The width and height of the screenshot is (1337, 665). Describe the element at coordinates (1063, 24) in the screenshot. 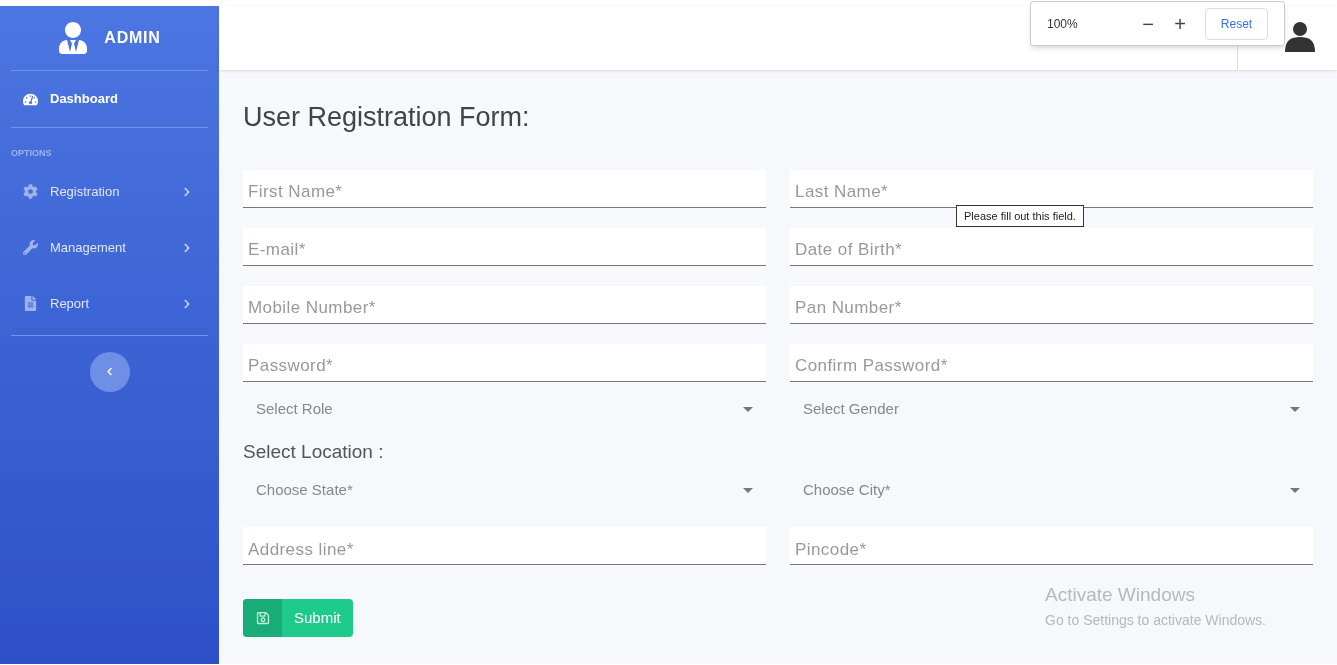

I see `zoom-level: 100%` at that location.